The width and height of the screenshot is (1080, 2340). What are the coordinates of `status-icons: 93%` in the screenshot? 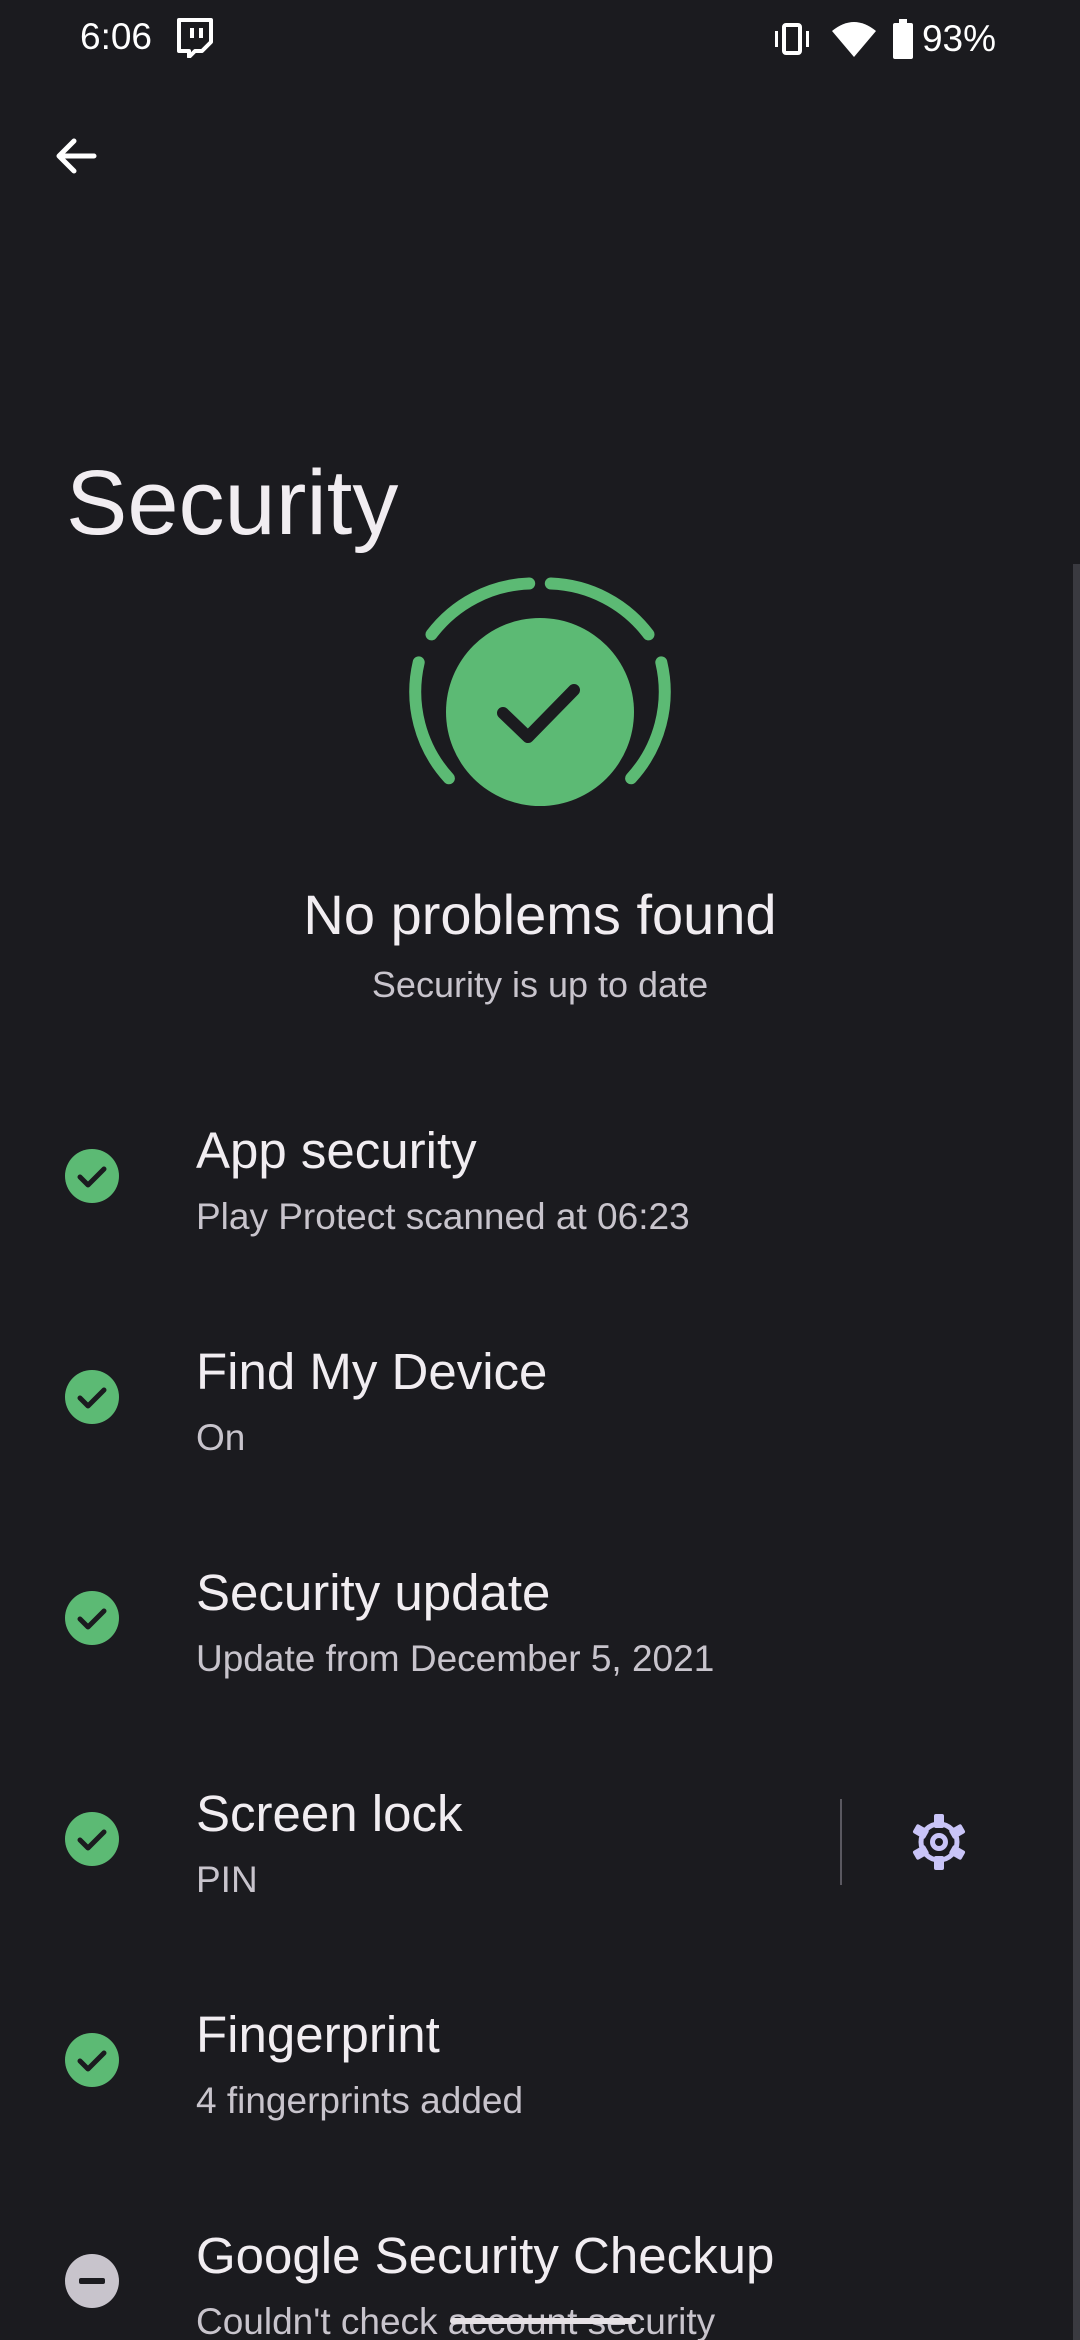 It's located at (884, 39).